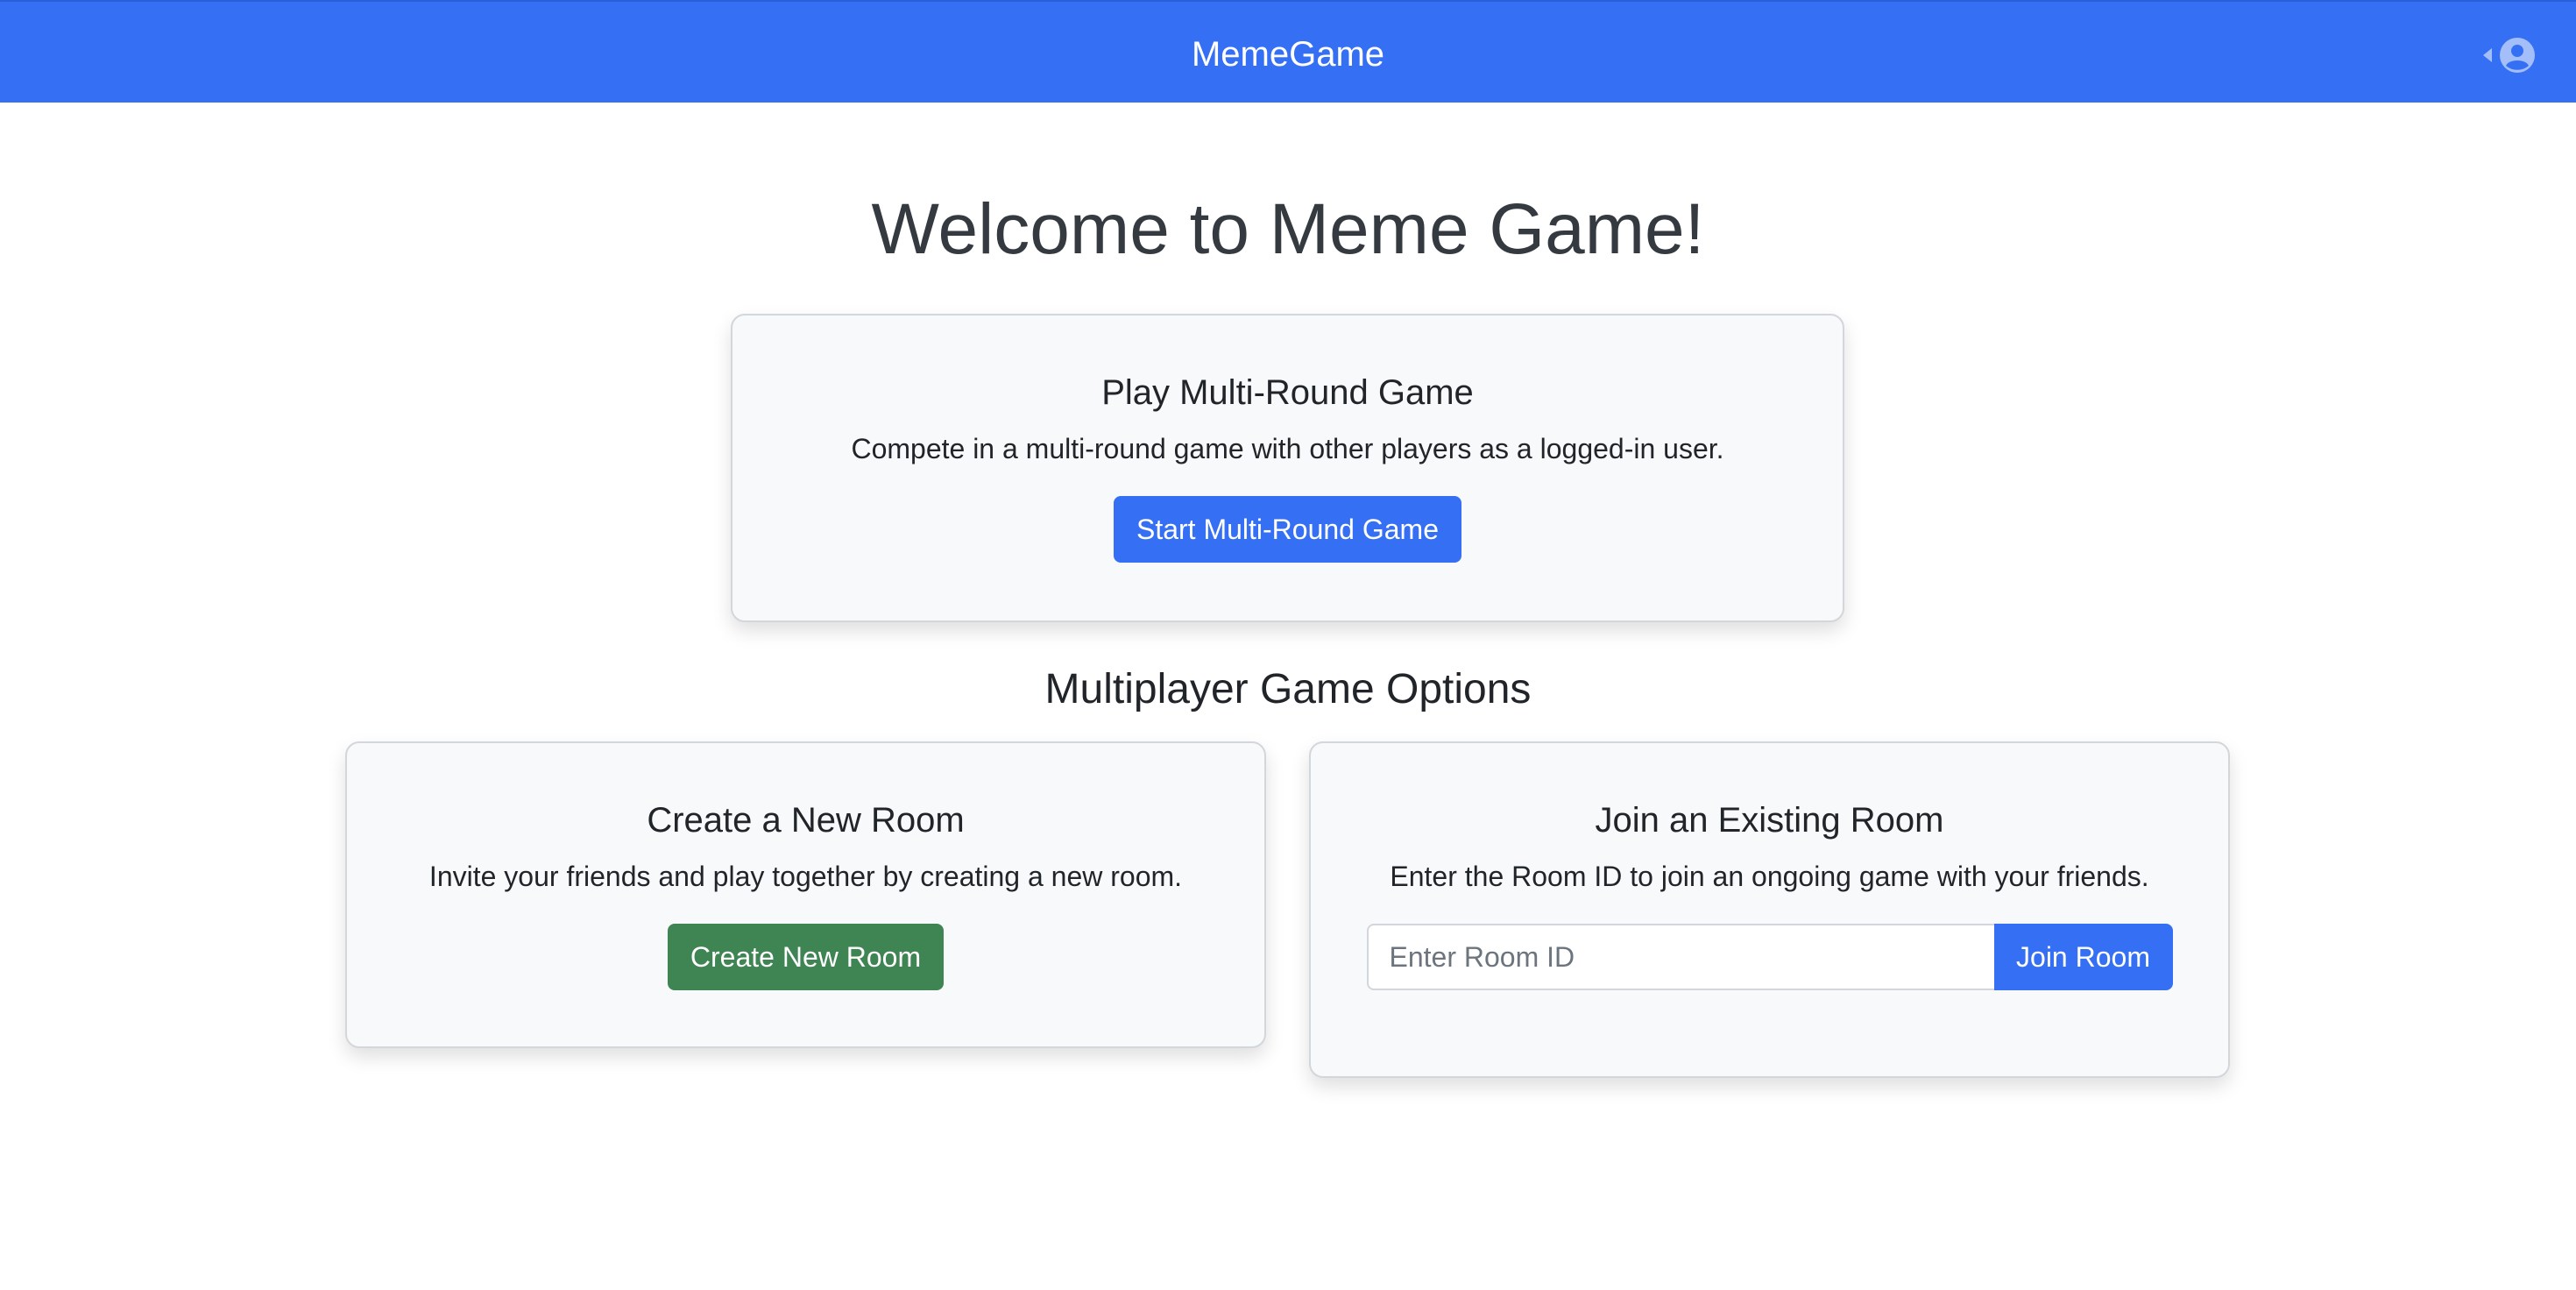 Image resolution: width=2576 pixels, height=1290 pixels. Describe the element at coordinates (2083, 957) in the screenshot. I see `join-room-button: Join Room` at that location.